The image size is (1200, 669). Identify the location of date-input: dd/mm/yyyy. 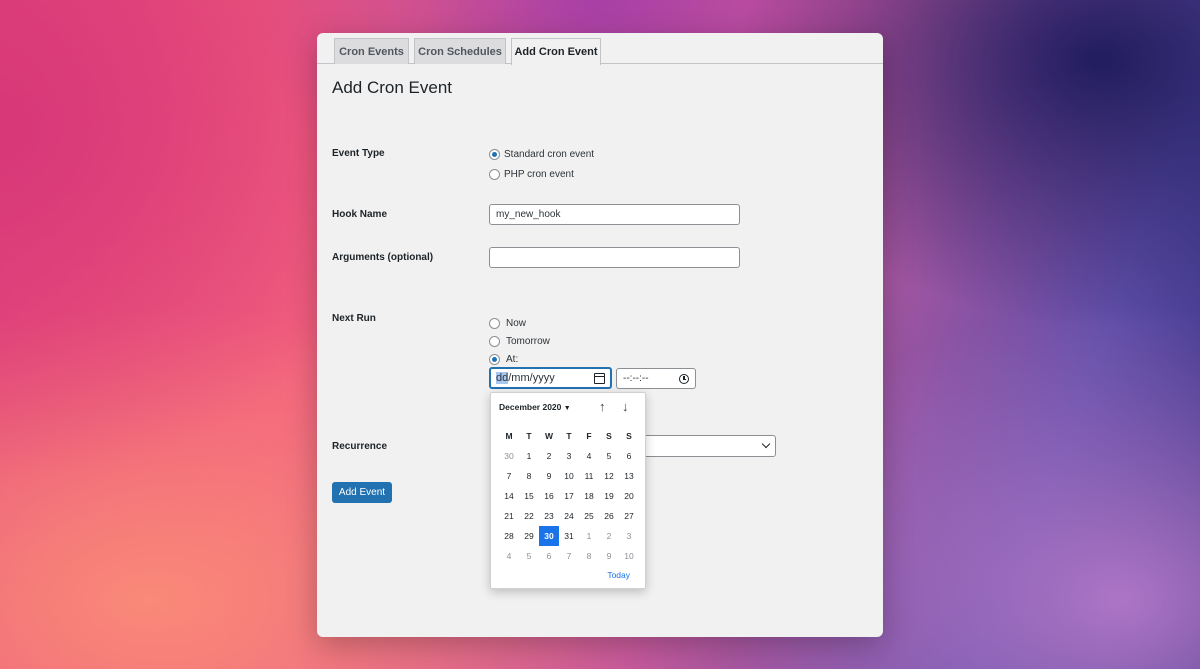
(550, 378).